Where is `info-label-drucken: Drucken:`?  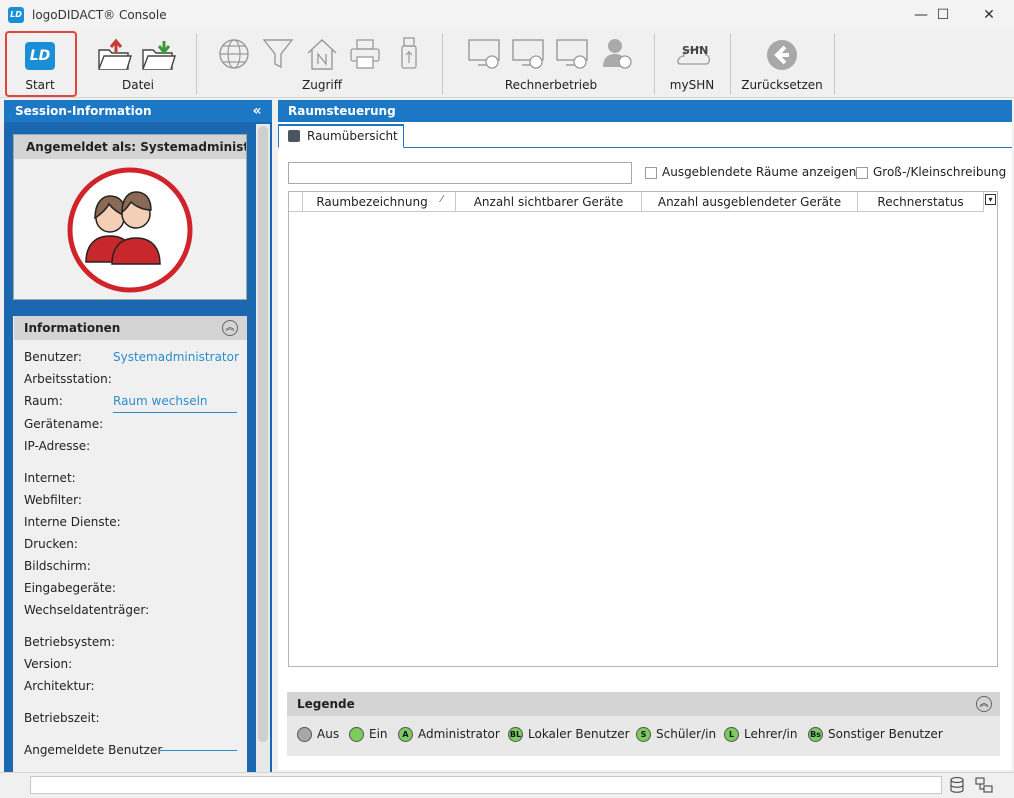 info-label-drucken: Drucken: is located at coordinates (51, 544).